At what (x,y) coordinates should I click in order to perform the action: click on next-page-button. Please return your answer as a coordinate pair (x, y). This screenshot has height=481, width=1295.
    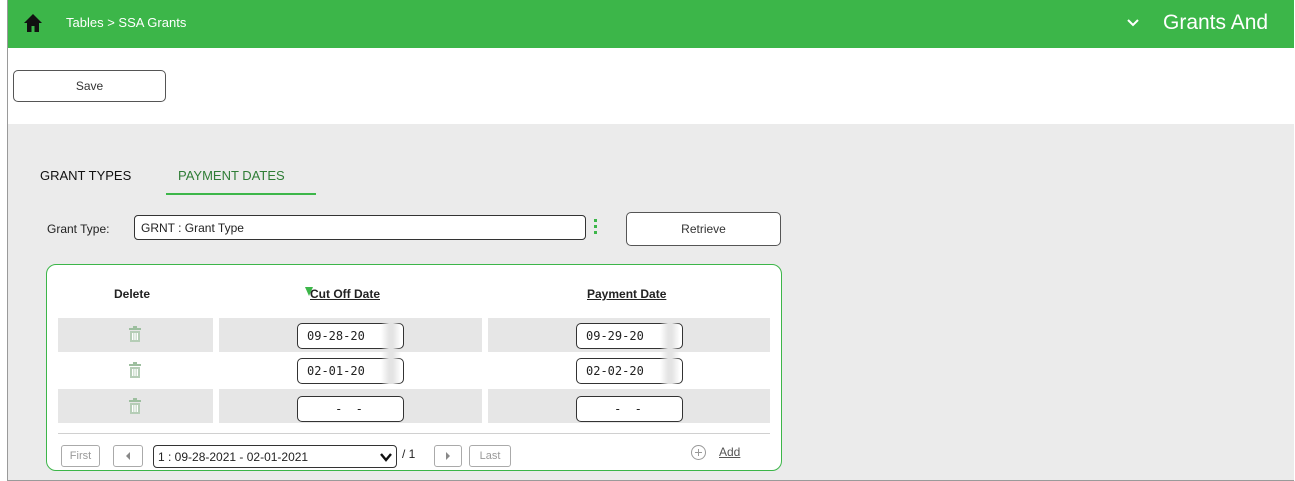
    Looking at the image, I should click on (448, 456).